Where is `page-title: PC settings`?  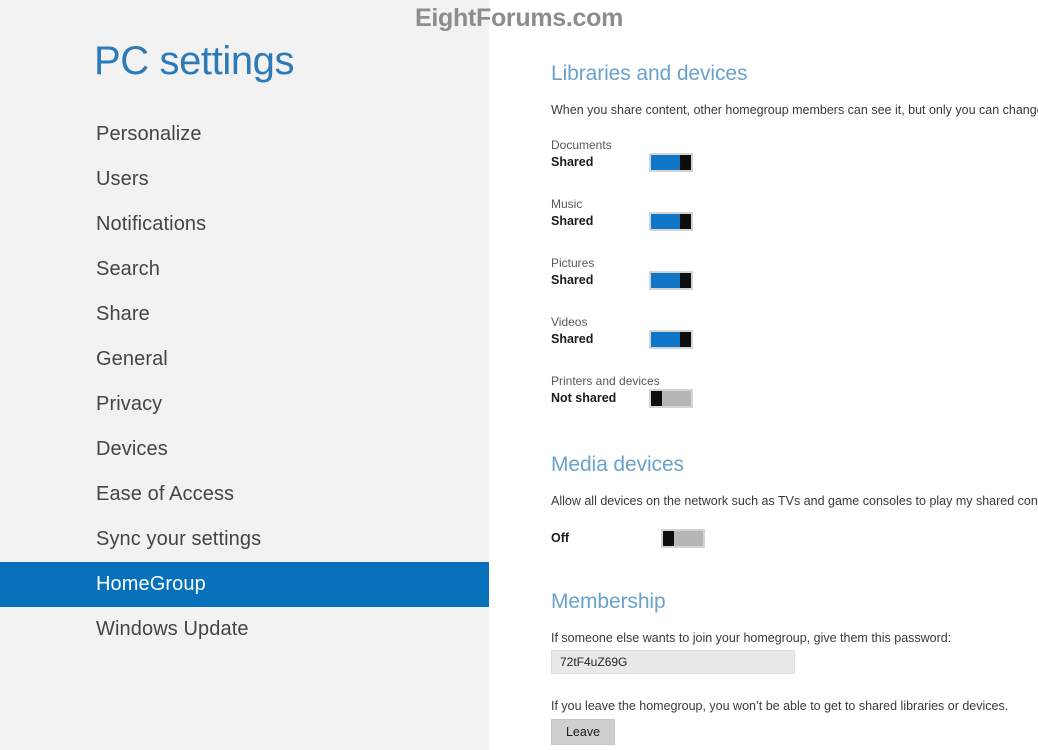
page-title: PC settings is located at coordinates (194, 61).